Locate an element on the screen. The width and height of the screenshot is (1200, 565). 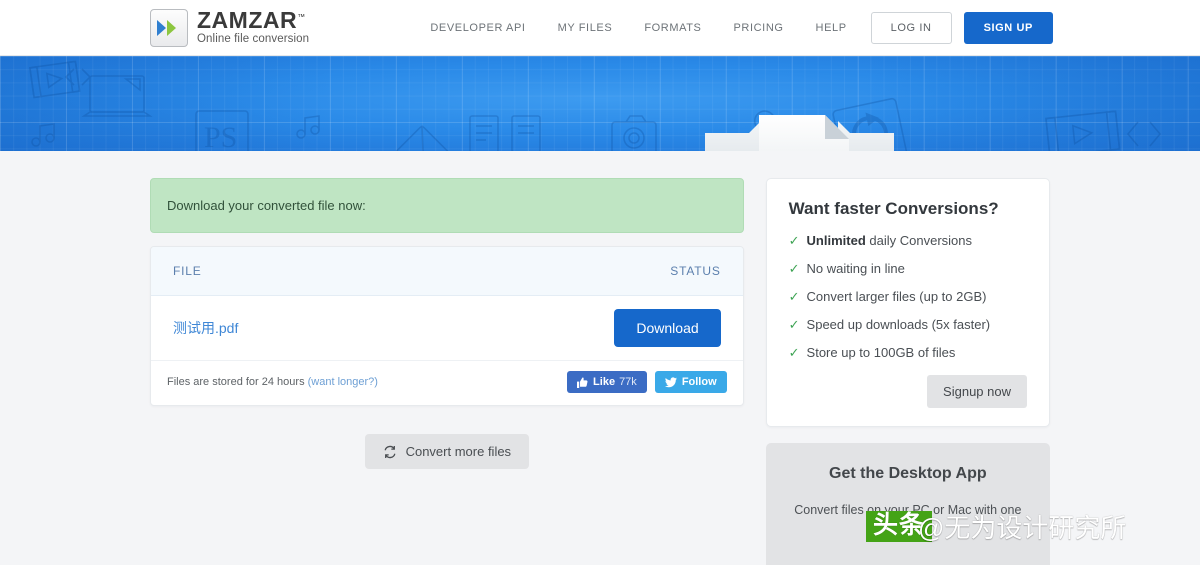
svg-text: PS is located at coordinates (220, 136).